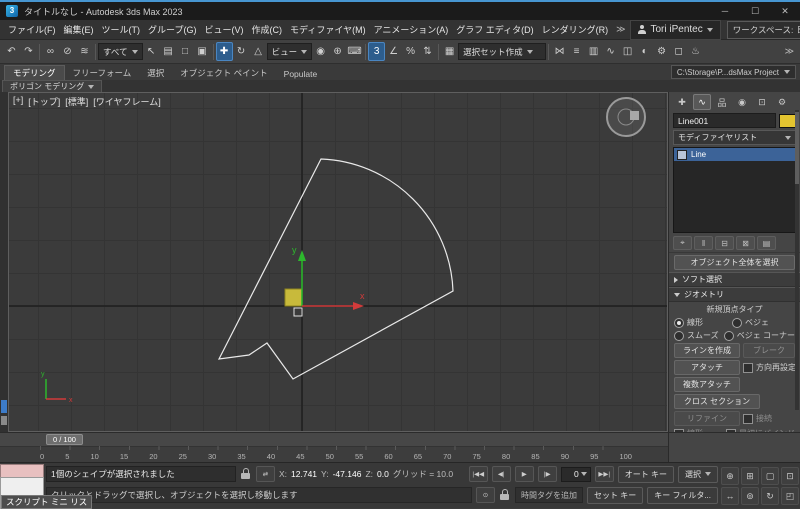 This screenshot has height=509, width=800. Describe the element at coordinates (742, 102) in the screenshot. I see `motion-tab: ◉` at that location.